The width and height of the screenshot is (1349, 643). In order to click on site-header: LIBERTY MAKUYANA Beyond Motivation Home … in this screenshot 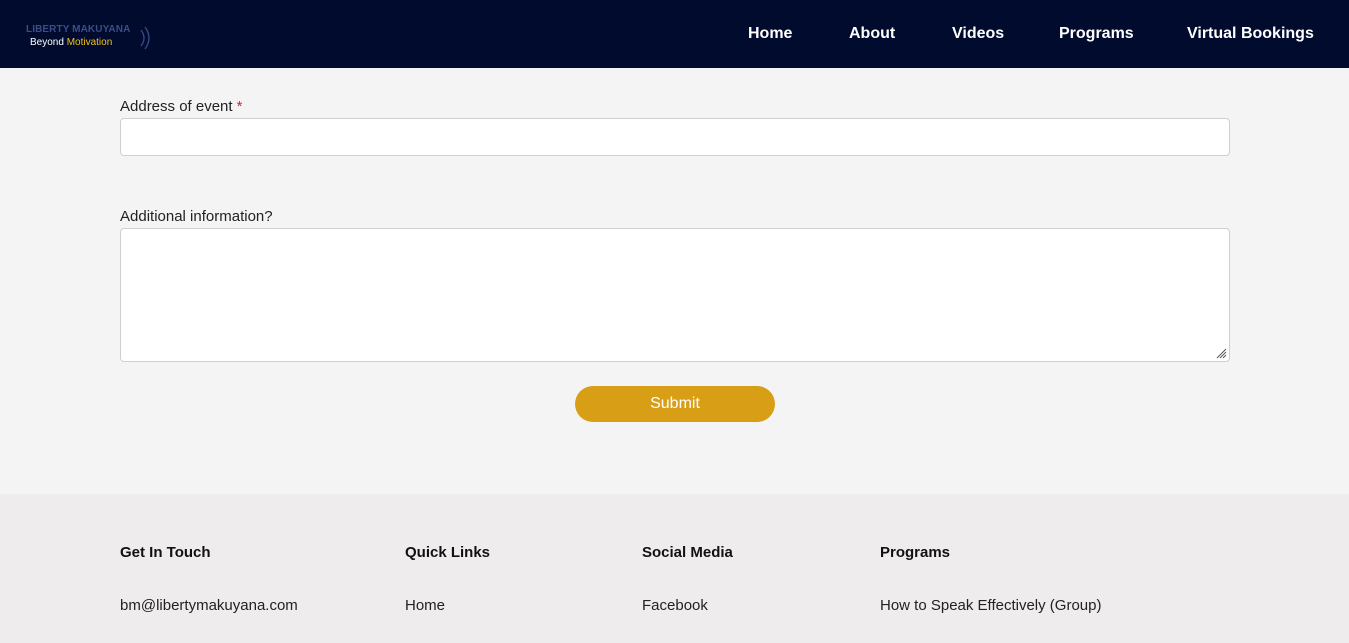, I will do `click(674, 34)`.